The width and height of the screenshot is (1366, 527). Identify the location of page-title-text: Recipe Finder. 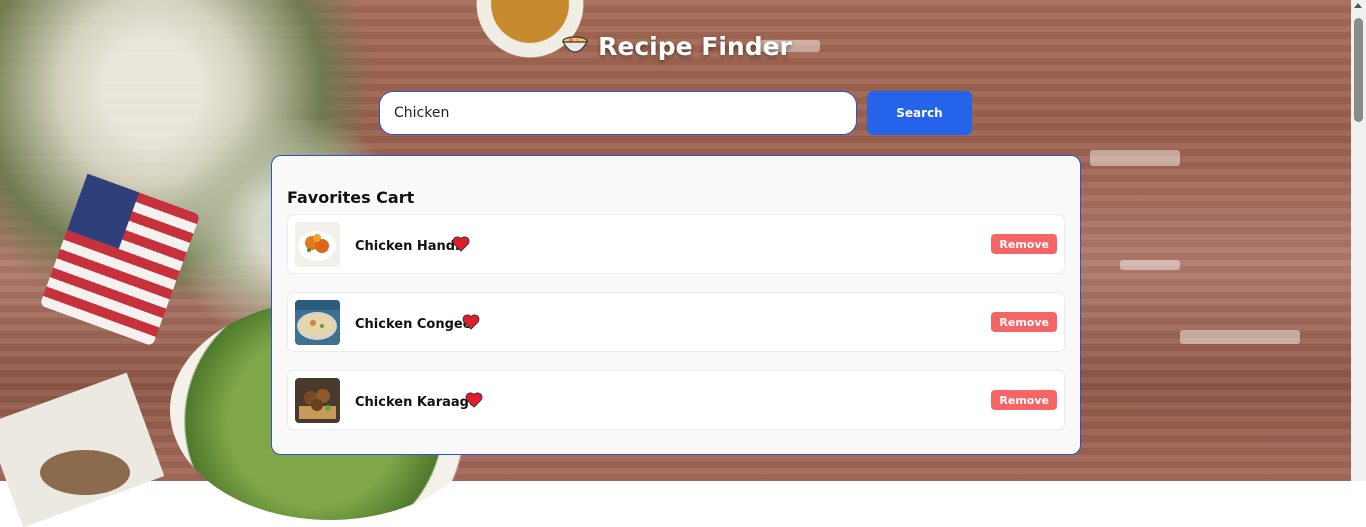
(695, 46).